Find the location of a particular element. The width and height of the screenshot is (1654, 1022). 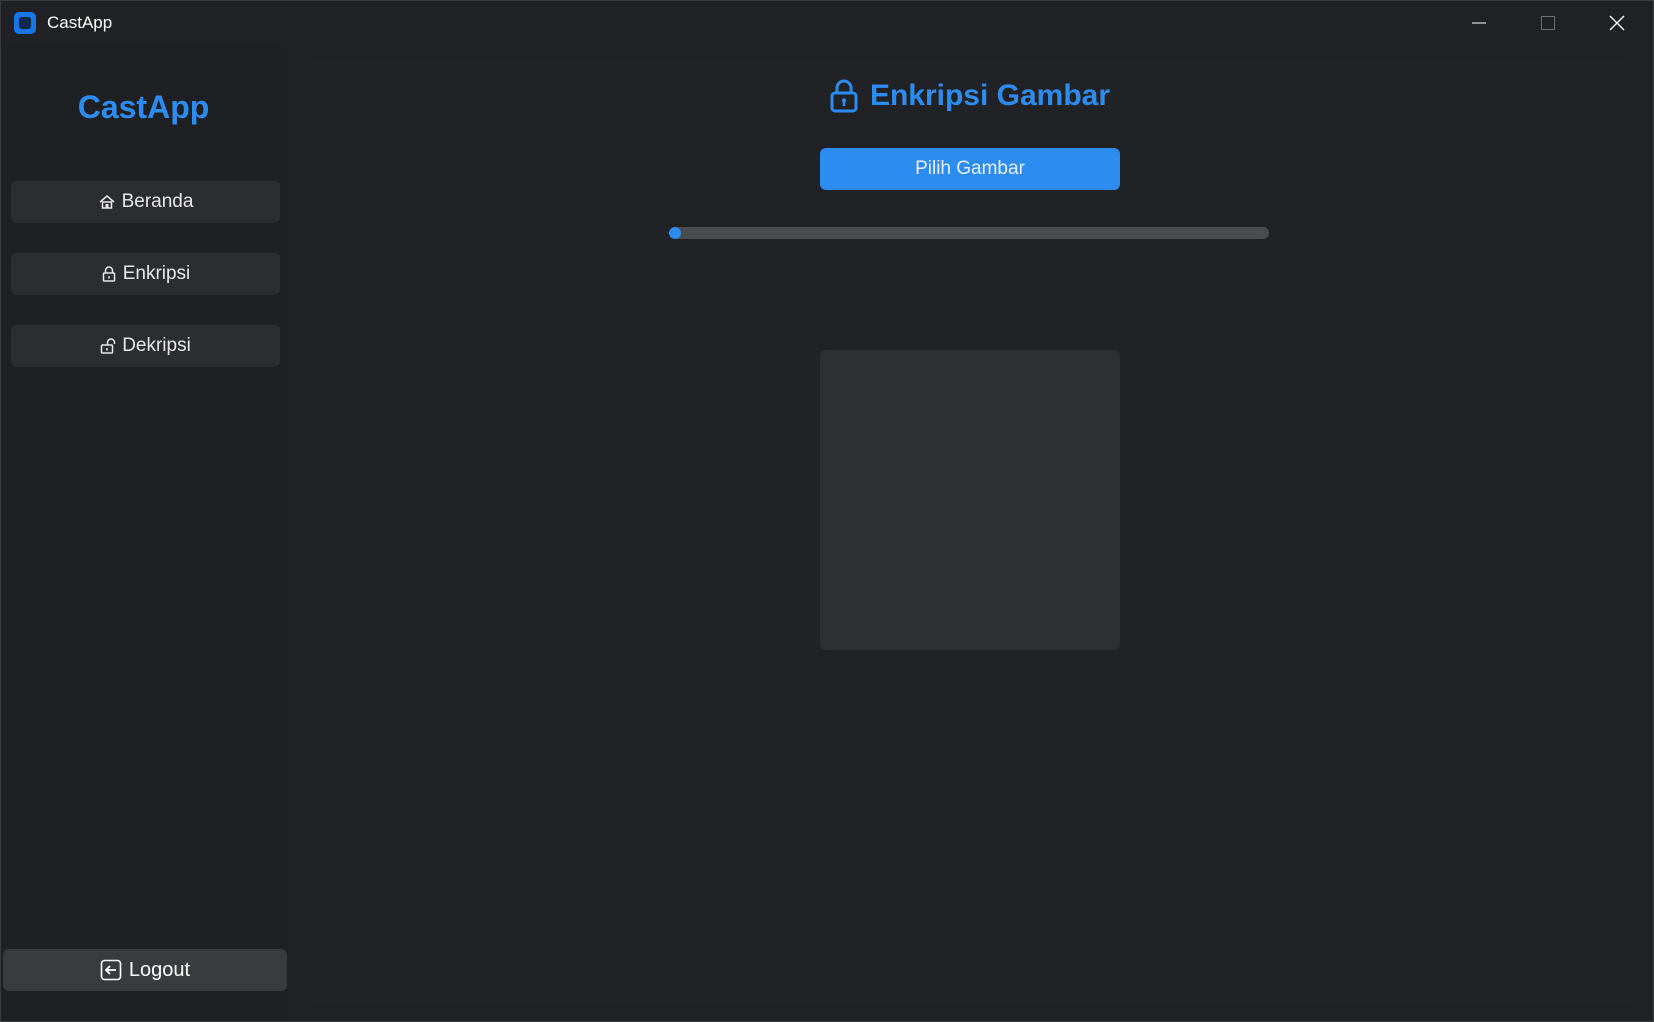

close-icon is located at coordinates (1617, 23).